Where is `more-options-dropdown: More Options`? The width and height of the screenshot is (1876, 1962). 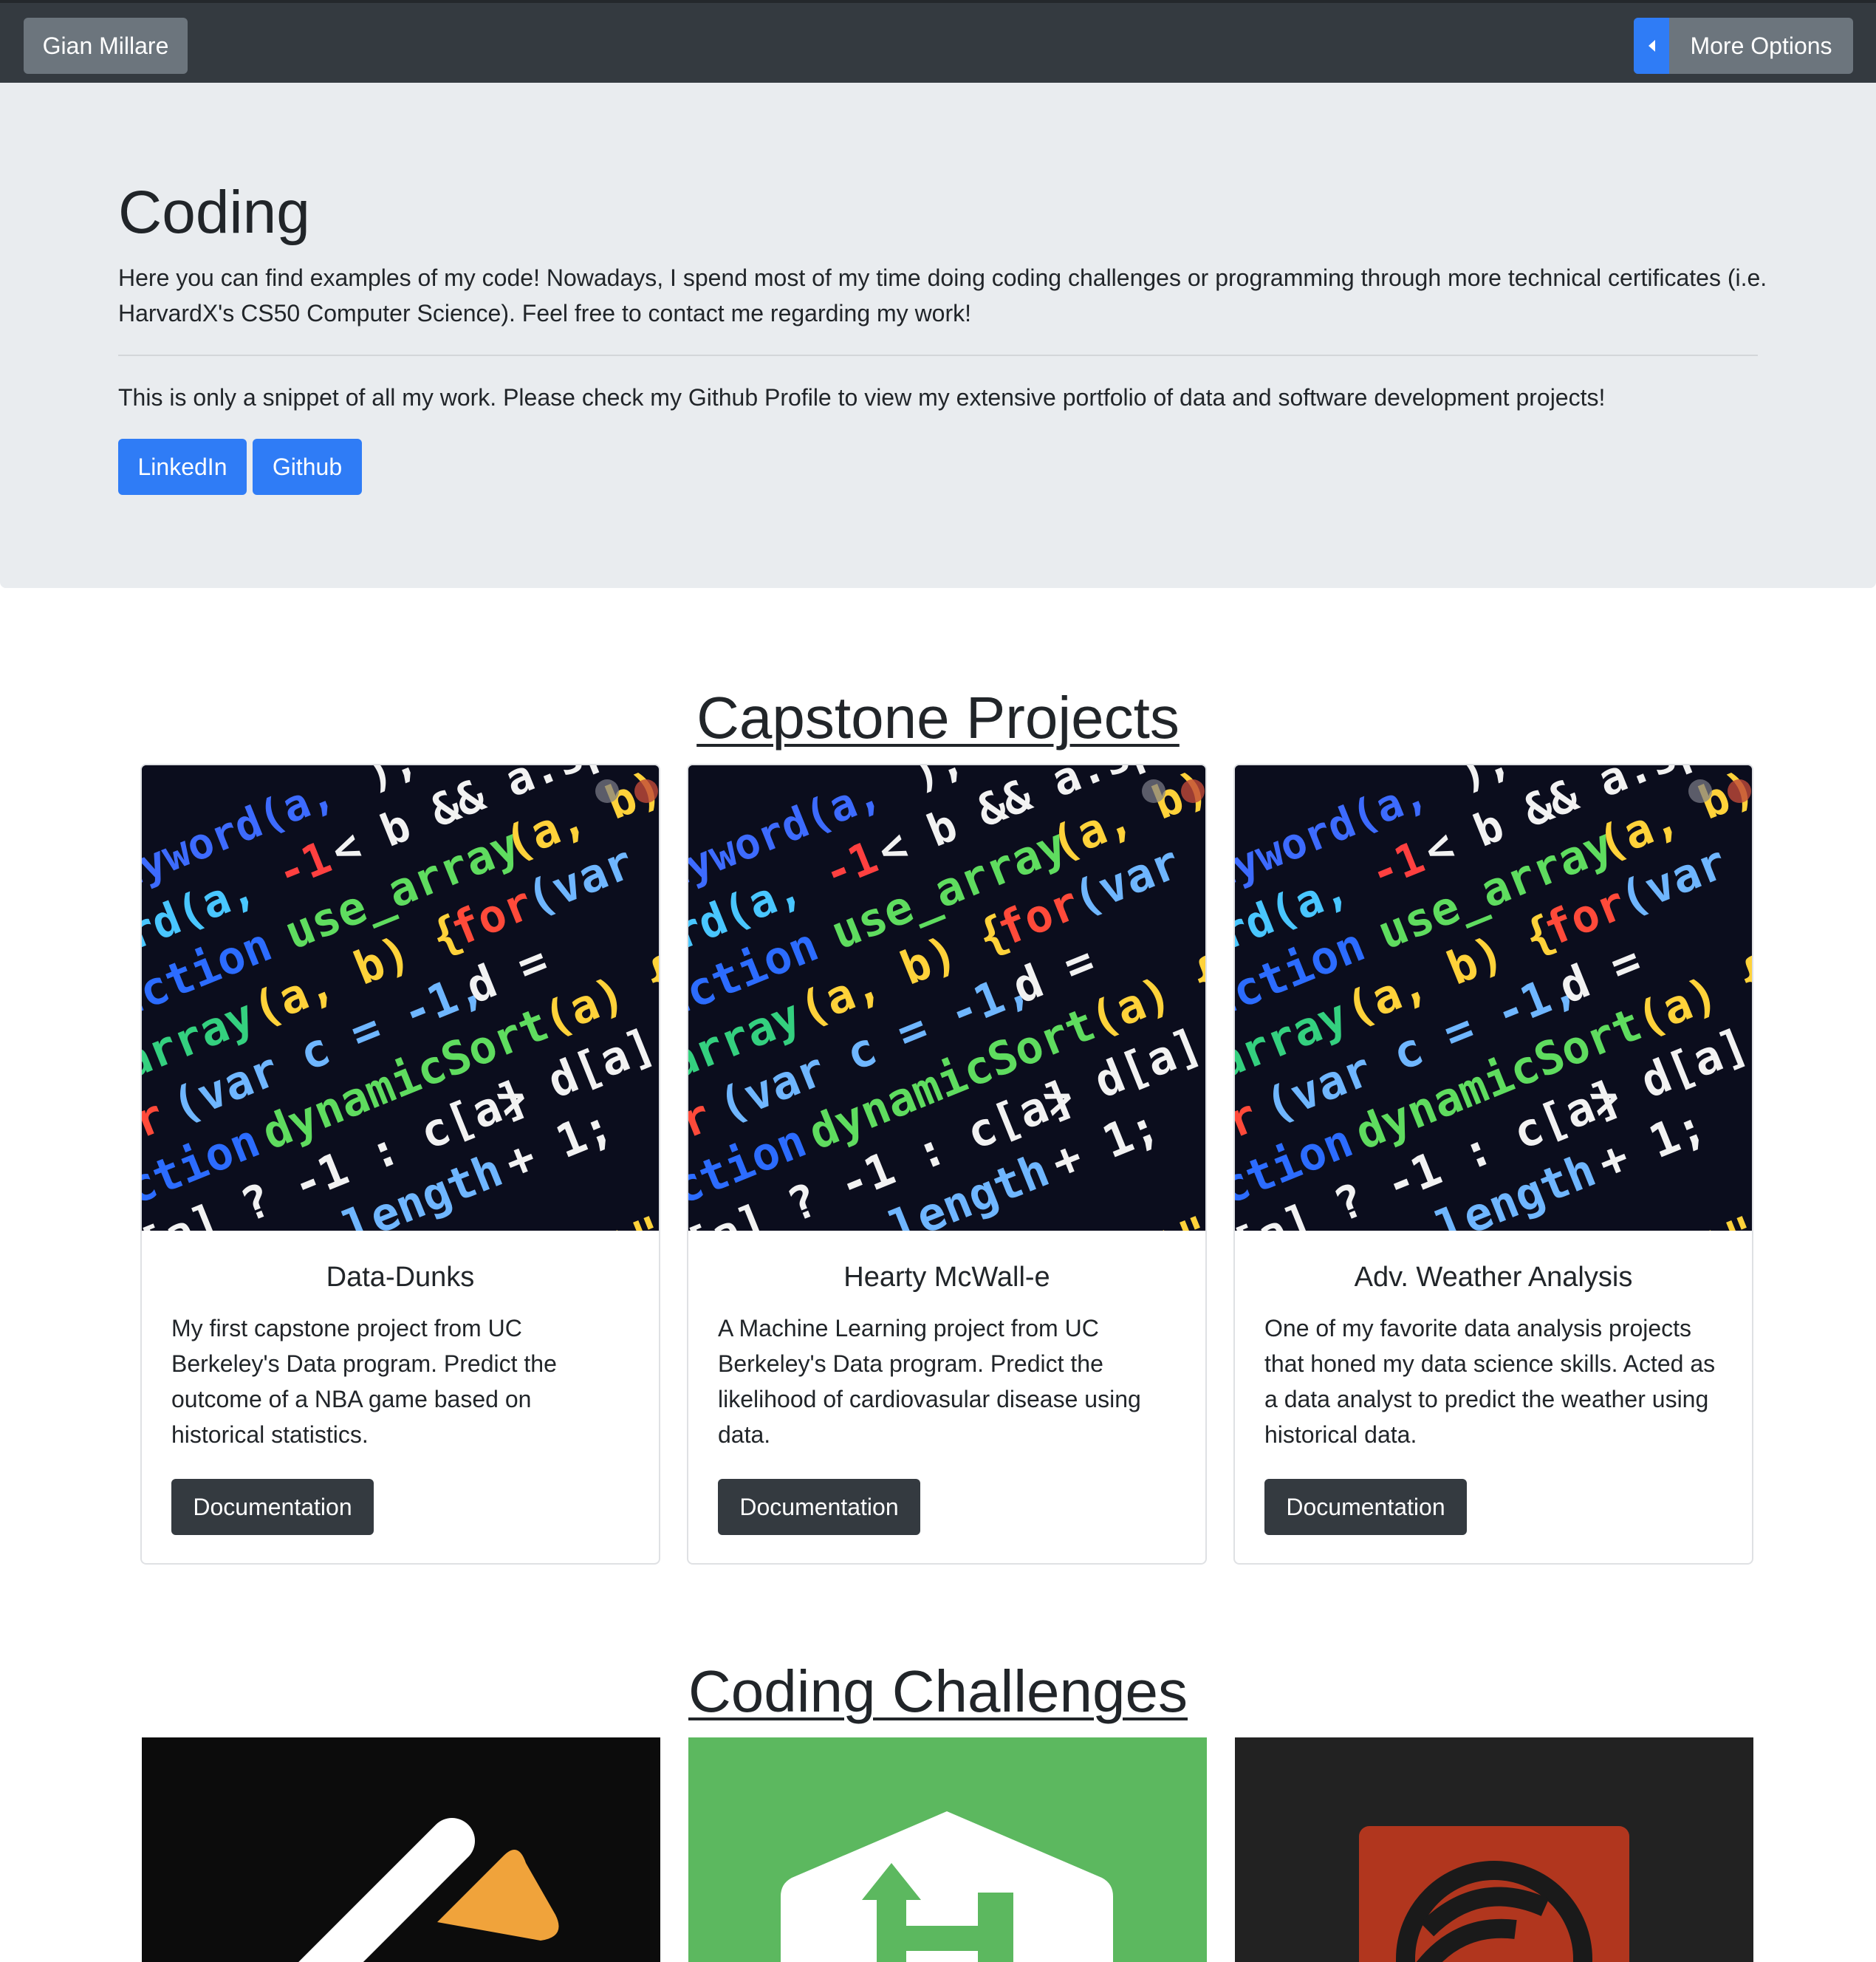
more-options-dropdown: More Options is located at coordinates (1743, 46).